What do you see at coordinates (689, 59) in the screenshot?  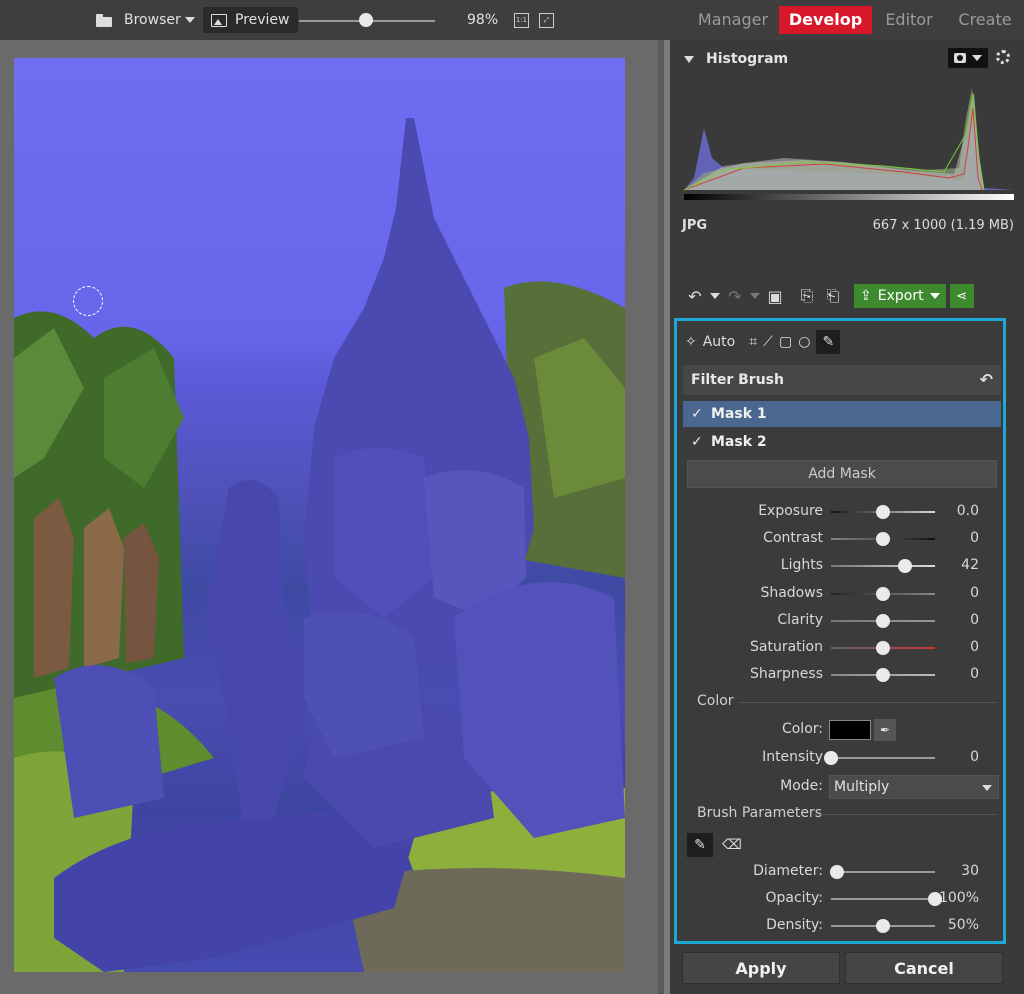 I see `collapse-triangle-icon` at bounding box center [689, 59].